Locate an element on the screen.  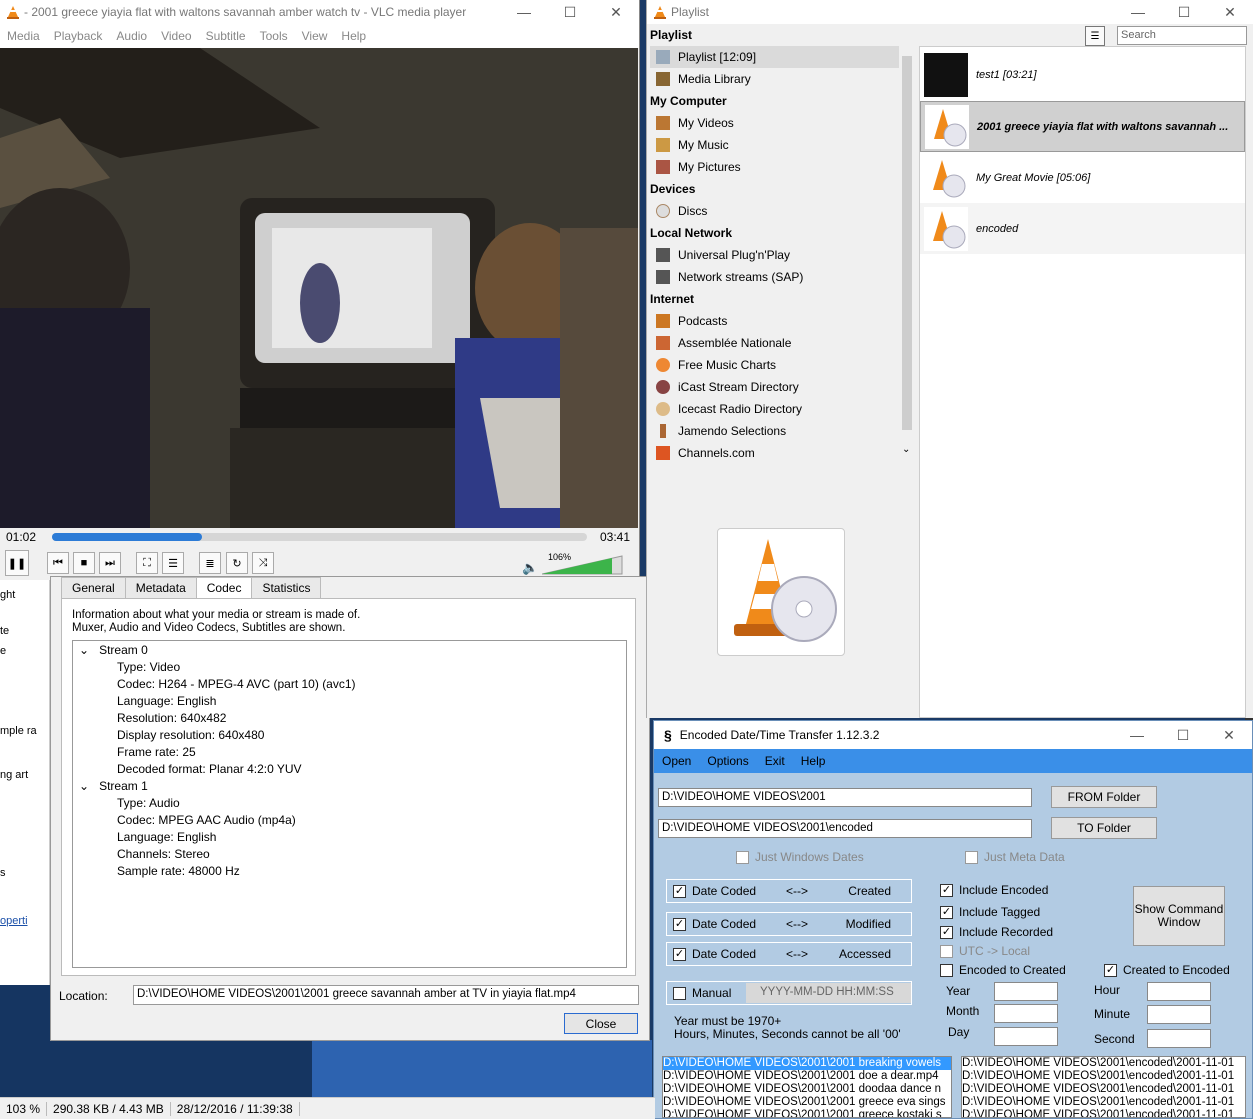
playlist-entry: encoded is located at coordinates (1082, 228).